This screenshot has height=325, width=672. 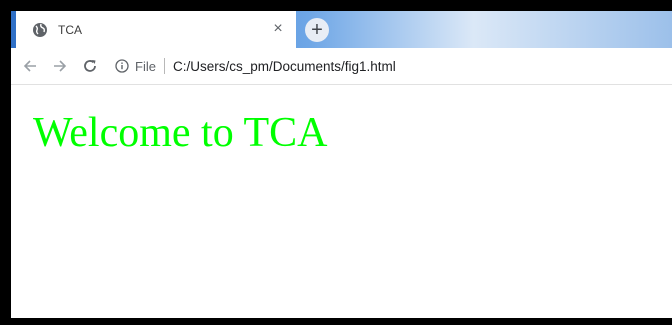 I want to click on globe-icon, so click(x=40, y=30).